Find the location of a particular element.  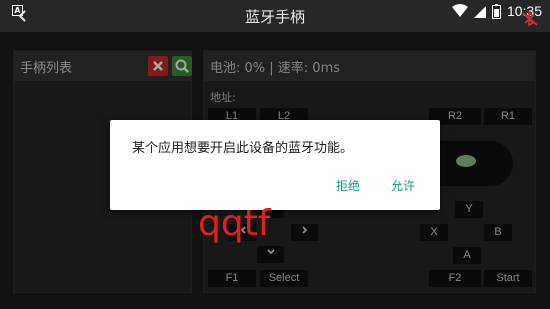

allow-button: 允许 is located at coordinates (403, 185).